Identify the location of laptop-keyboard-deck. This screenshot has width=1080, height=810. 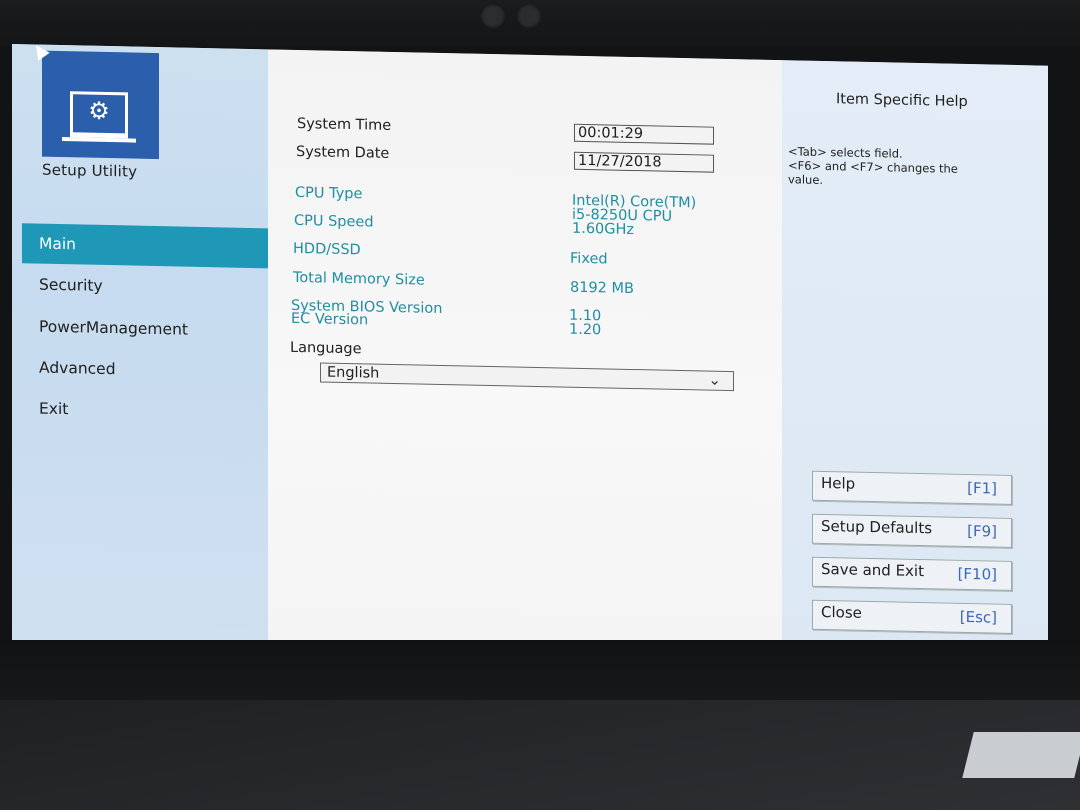
(540, 755).